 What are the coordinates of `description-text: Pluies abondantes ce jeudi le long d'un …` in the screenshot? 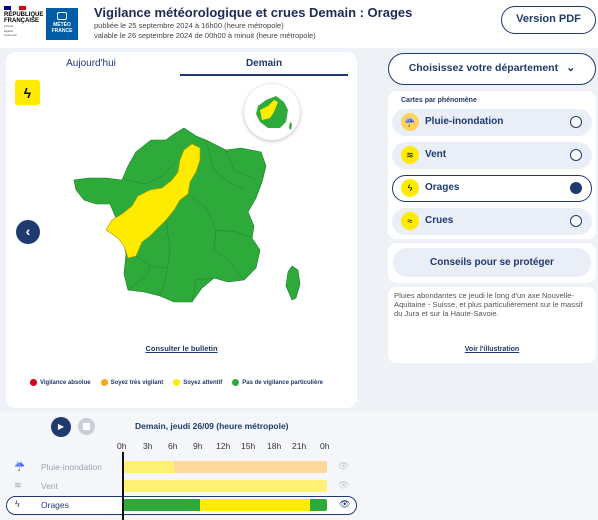 It's located at (488, 304).